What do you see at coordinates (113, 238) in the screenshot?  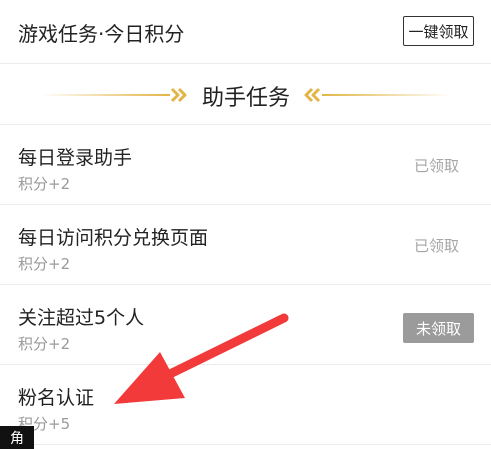 I see `task-name: 每日访问积分兑换页面` at bounding box center [113, 238].